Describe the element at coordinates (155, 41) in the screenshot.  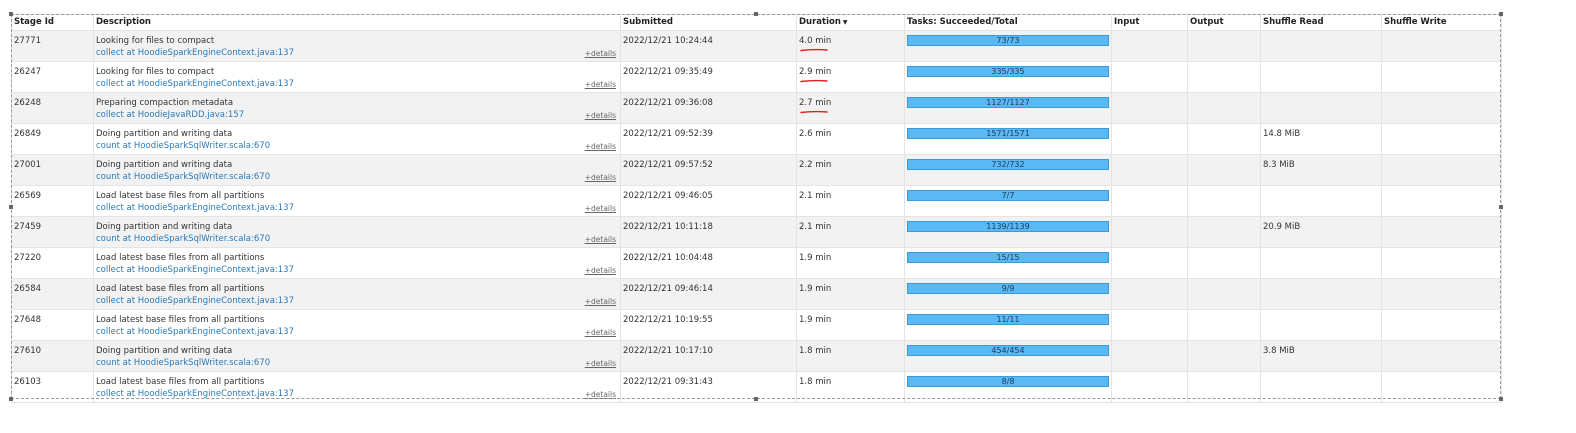
I see `description-text: Looking for files to compact` at that location.